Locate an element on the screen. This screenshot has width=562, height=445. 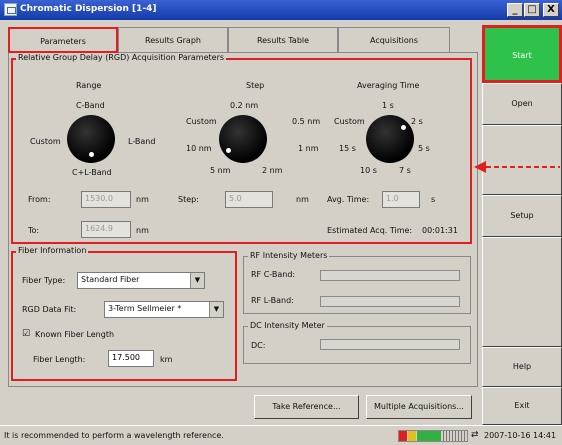
tab-acquisitions: Acquisitions is located at coordinates (394, 40).